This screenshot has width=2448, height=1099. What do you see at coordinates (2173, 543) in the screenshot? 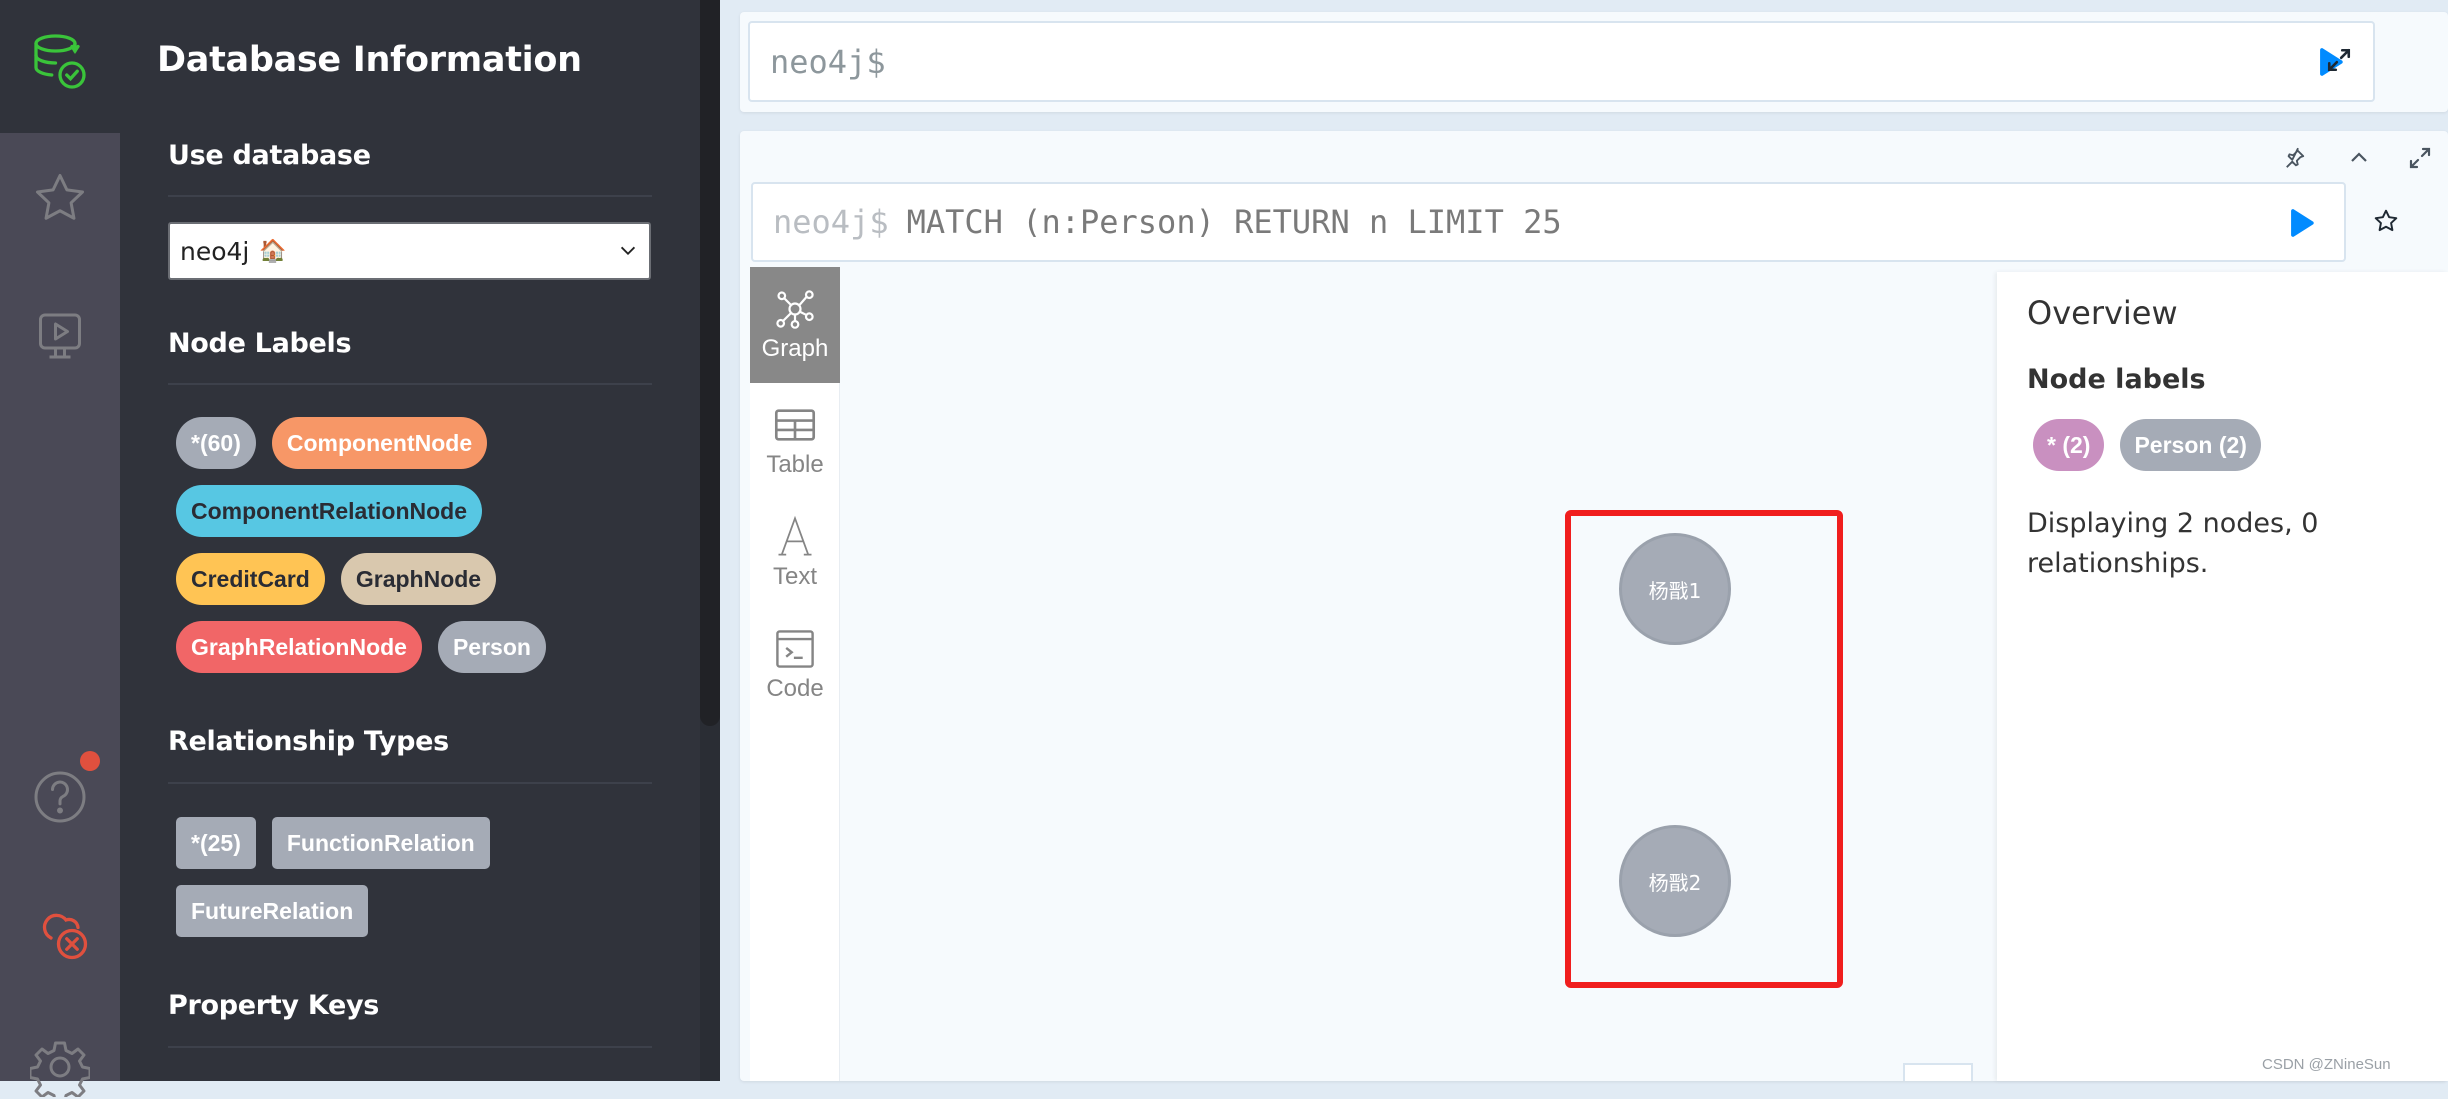
I see `overview-summary: Displaying 2 nodes, 0 relationships.` at bounding box center [2173, 543].